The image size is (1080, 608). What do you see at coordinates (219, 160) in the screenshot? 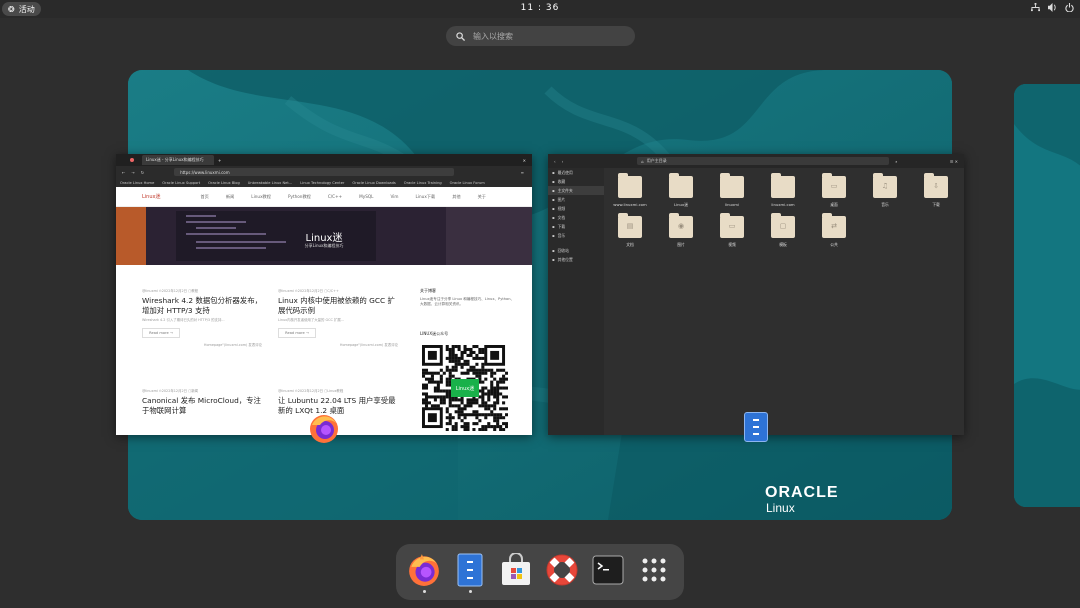
I see `new-tab-icon: +` at bounding box center [219, 160].